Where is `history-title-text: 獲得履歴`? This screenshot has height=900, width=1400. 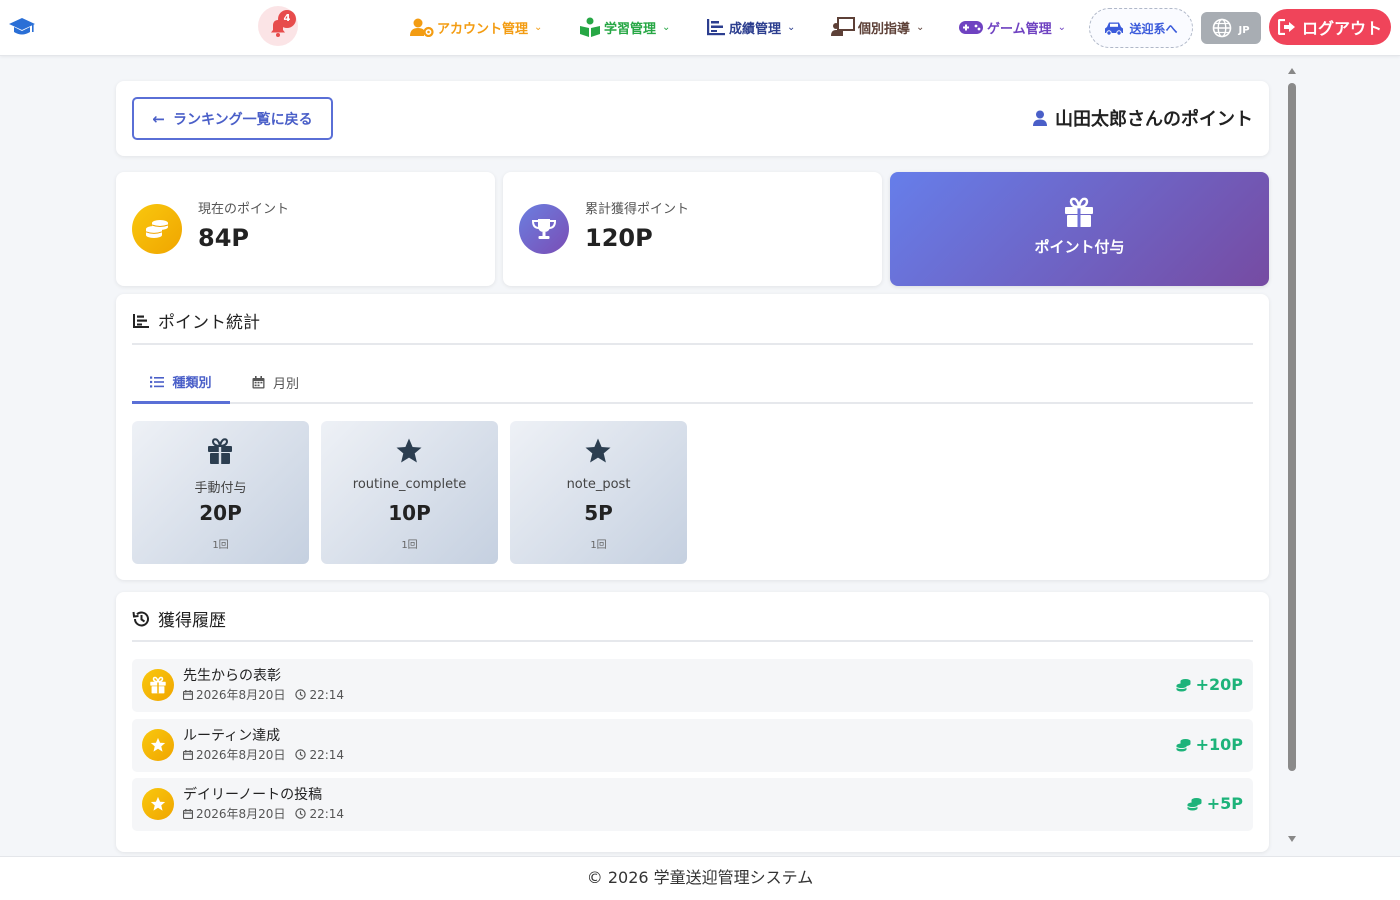
history-title-text: 獲得履歴 is located at coordinates (192, 621).